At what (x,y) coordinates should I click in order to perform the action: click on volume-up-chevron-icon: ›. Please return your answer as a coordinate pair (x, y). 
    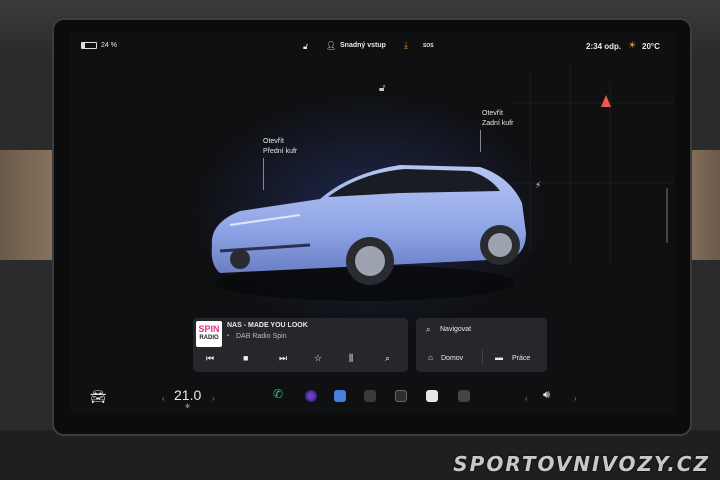
    Looking at the image, I should click on (575, 398).